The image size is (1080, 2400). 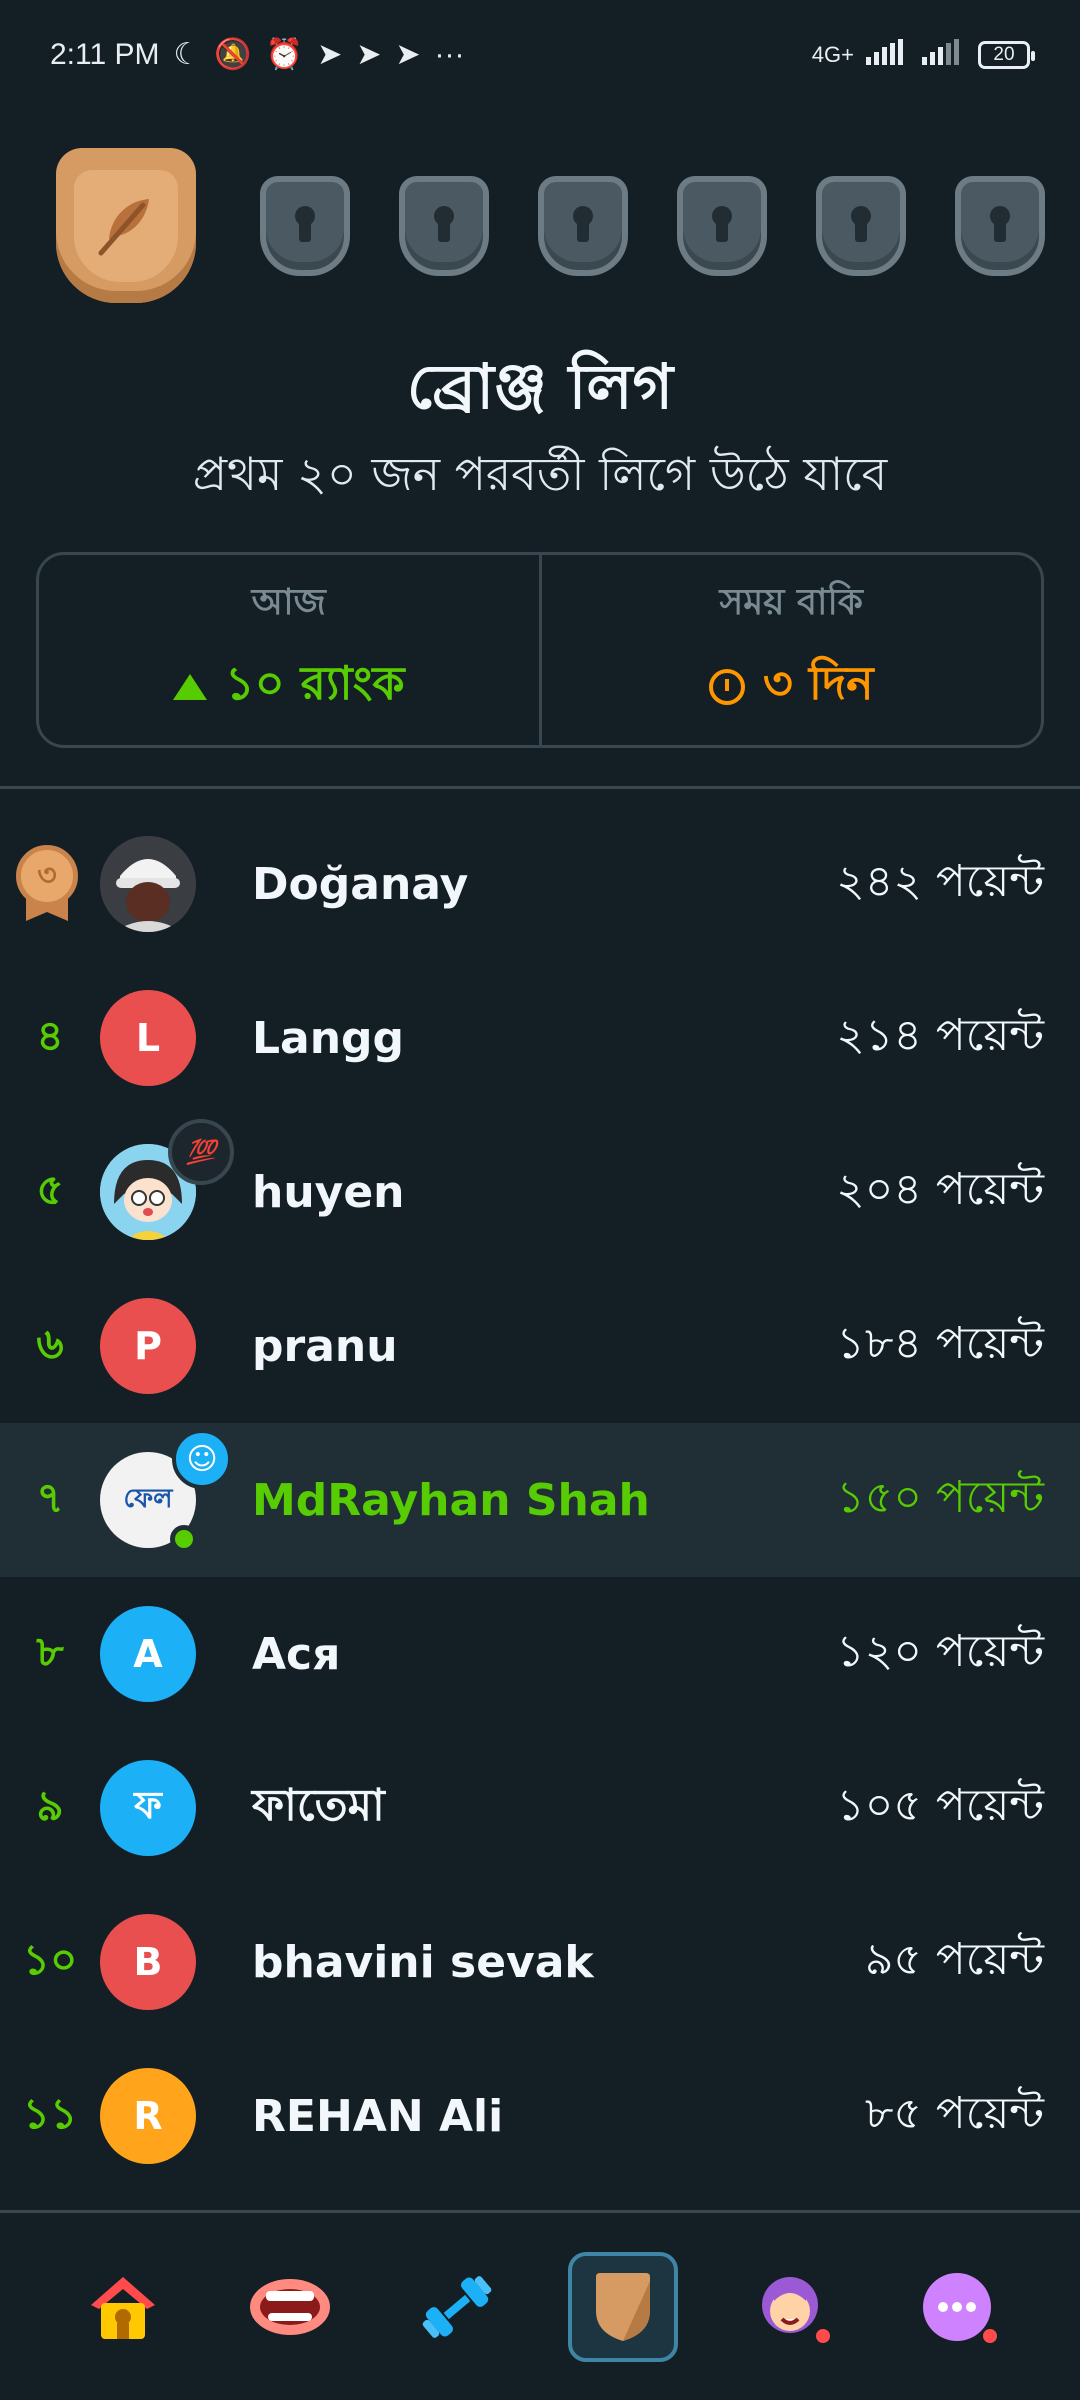 I want to click on rank-number: ৯, so click(x=50, y=1805).